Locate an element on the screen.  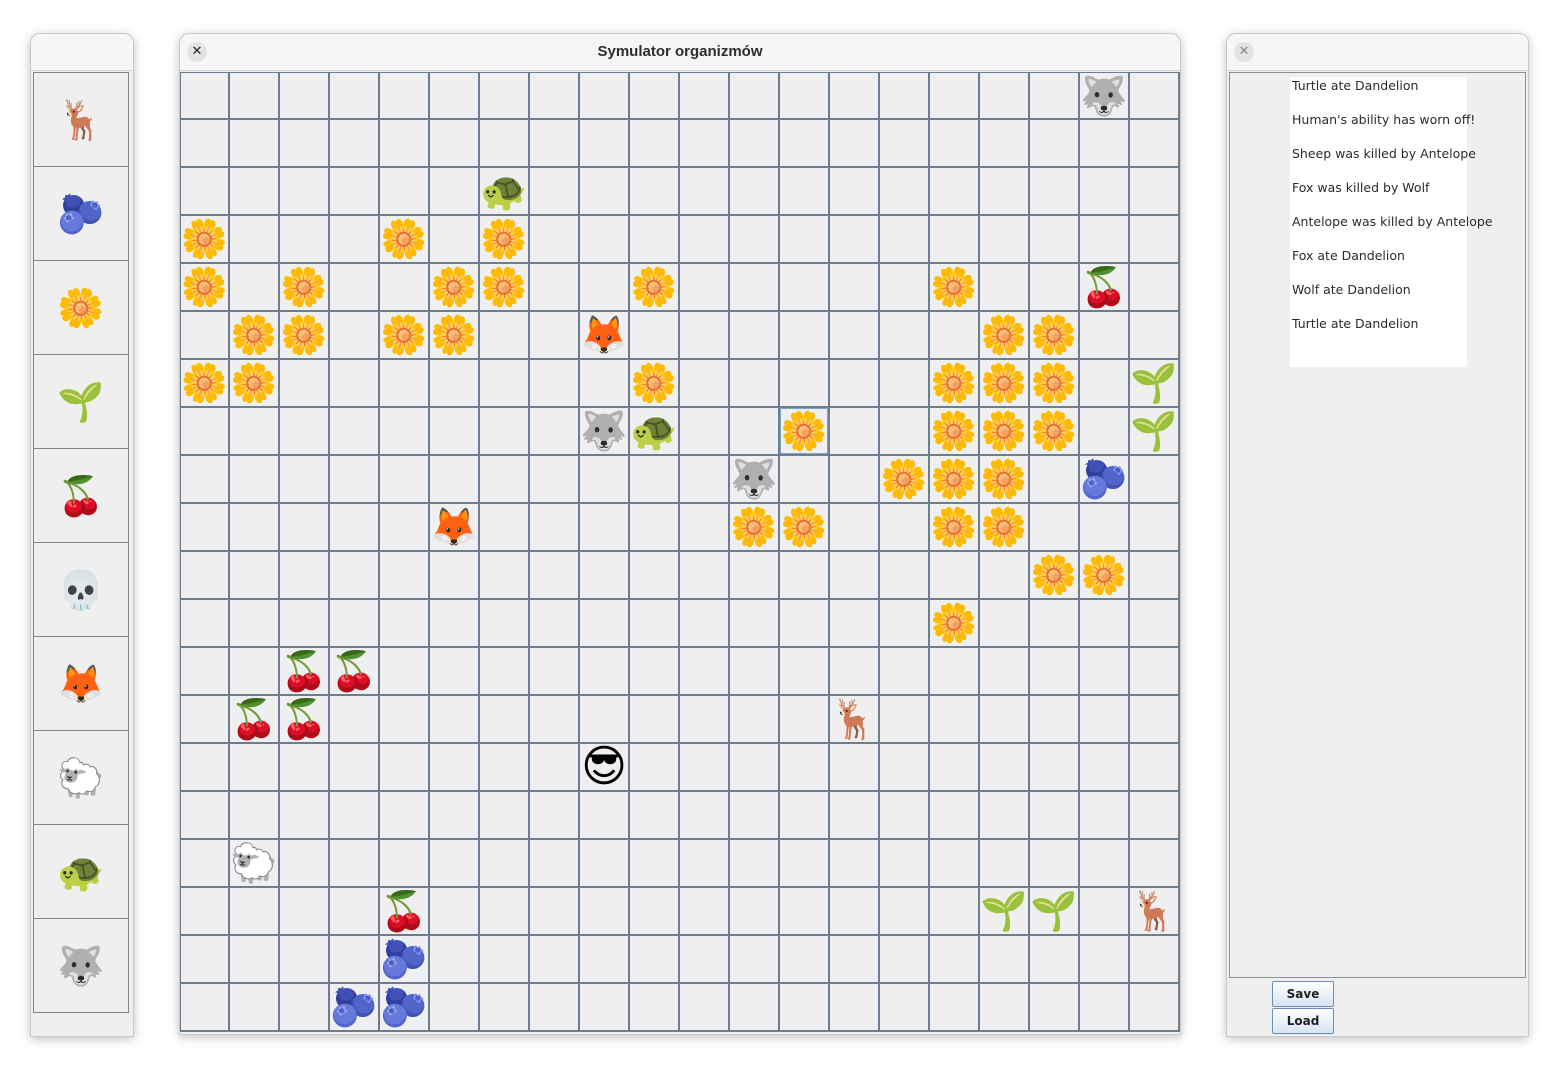
board-cell: 🐺 is located at coordinates (1105, 96).